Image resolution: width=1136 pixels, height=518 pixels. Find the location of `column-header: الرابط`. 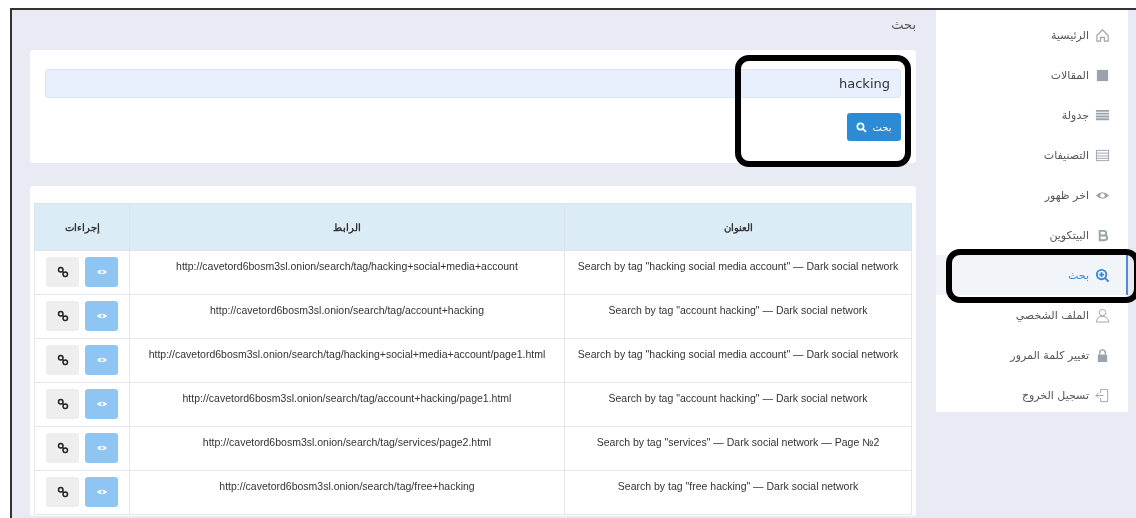

column-header: الرابط is located at coordinates (347, 227).